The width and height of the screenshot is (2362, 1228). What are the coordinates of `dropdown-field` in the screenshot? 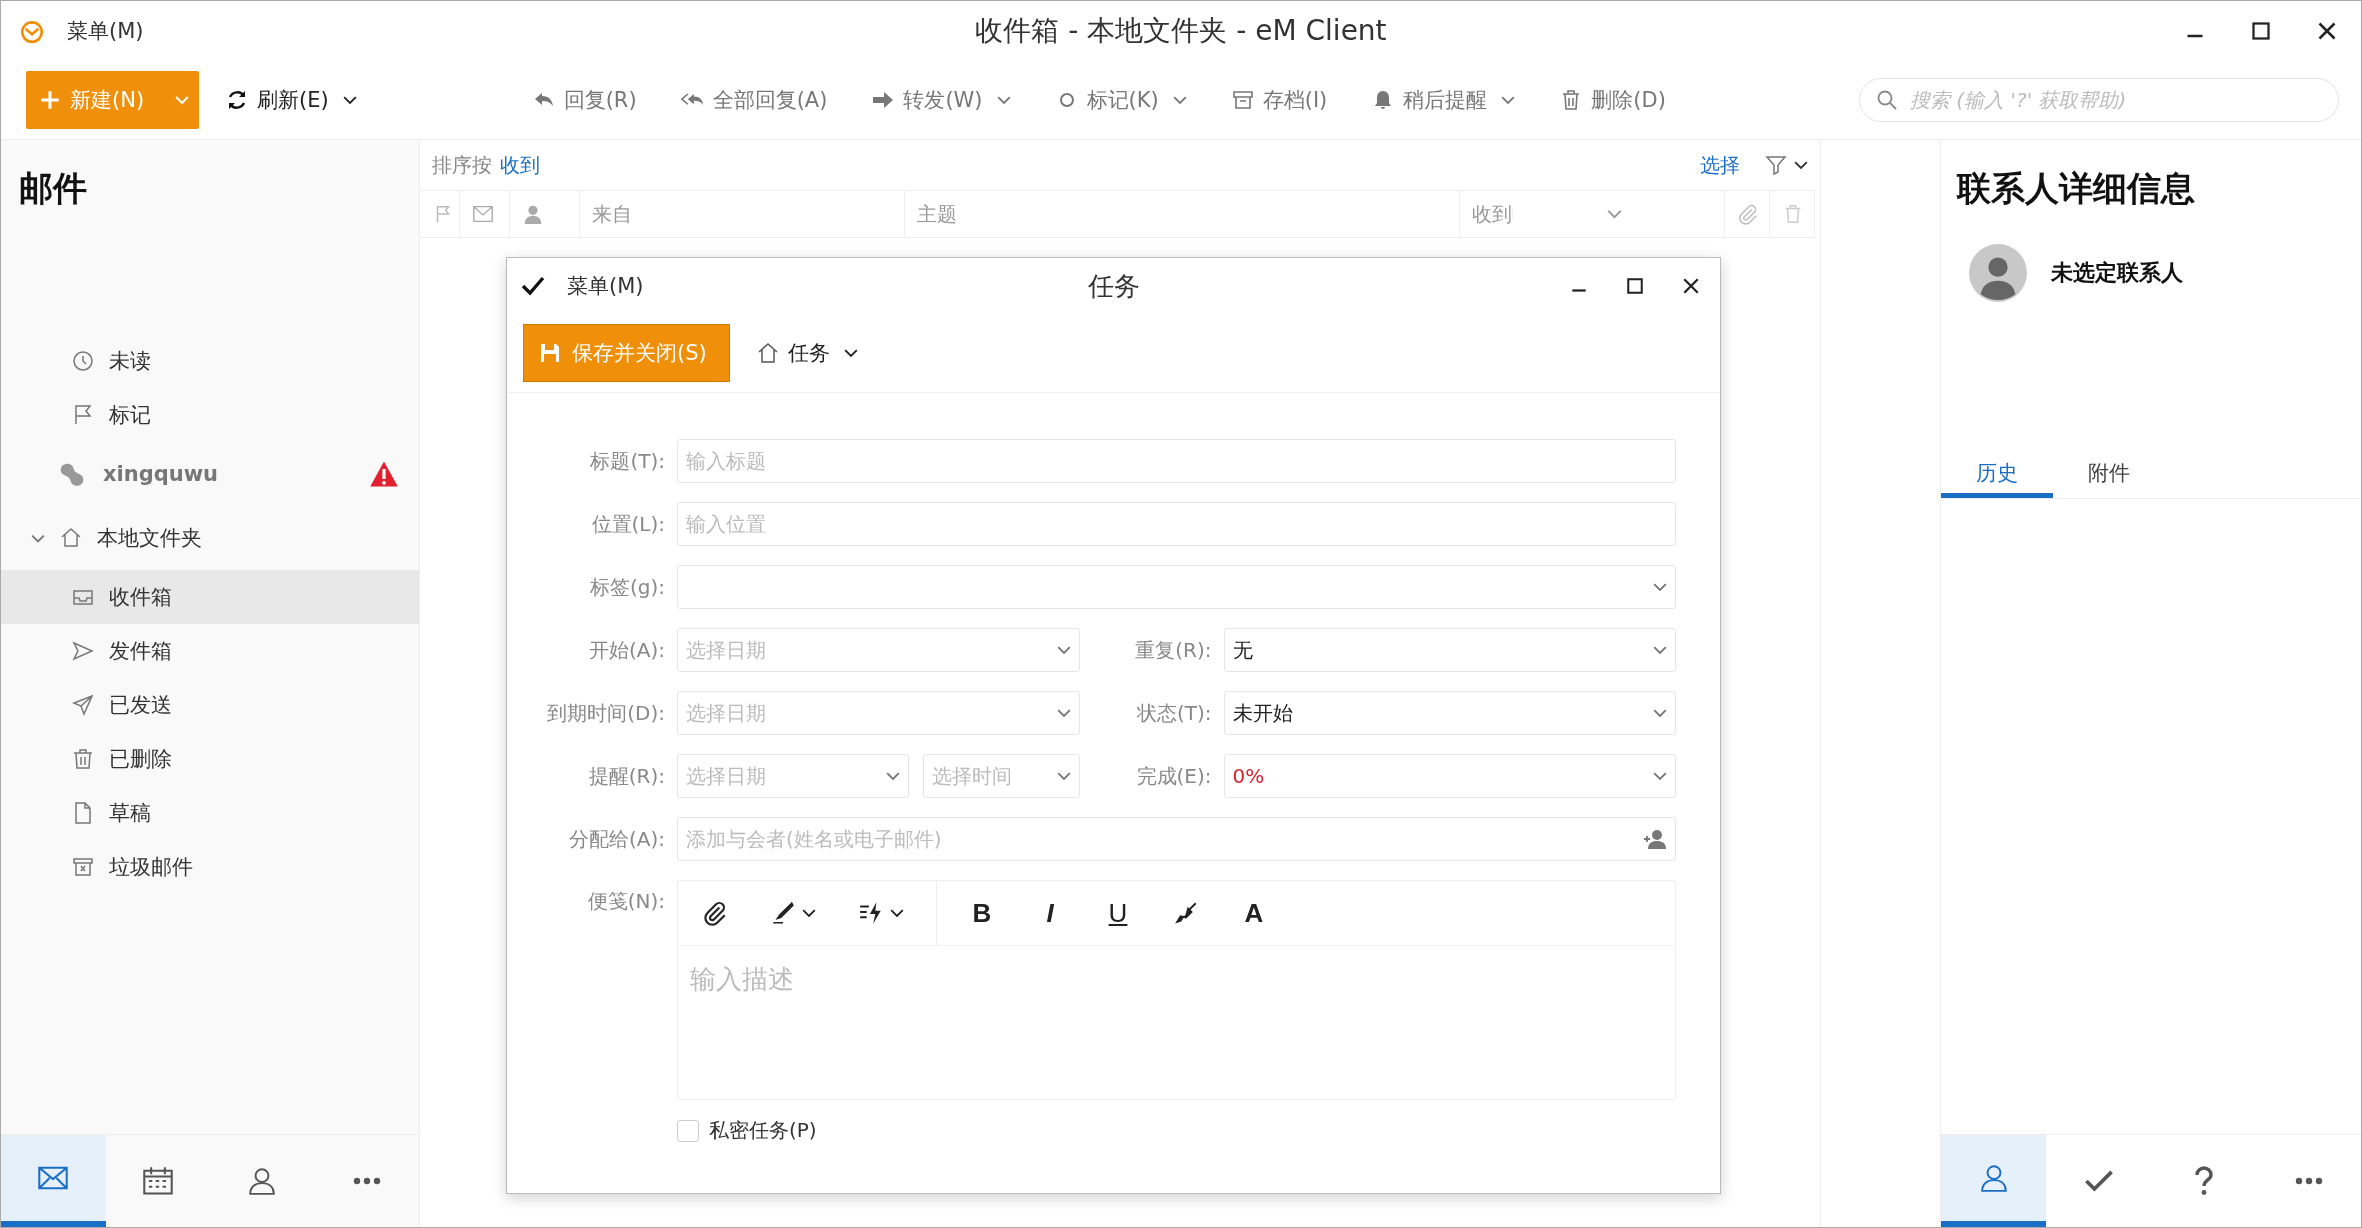 It's located at (1176, 587).